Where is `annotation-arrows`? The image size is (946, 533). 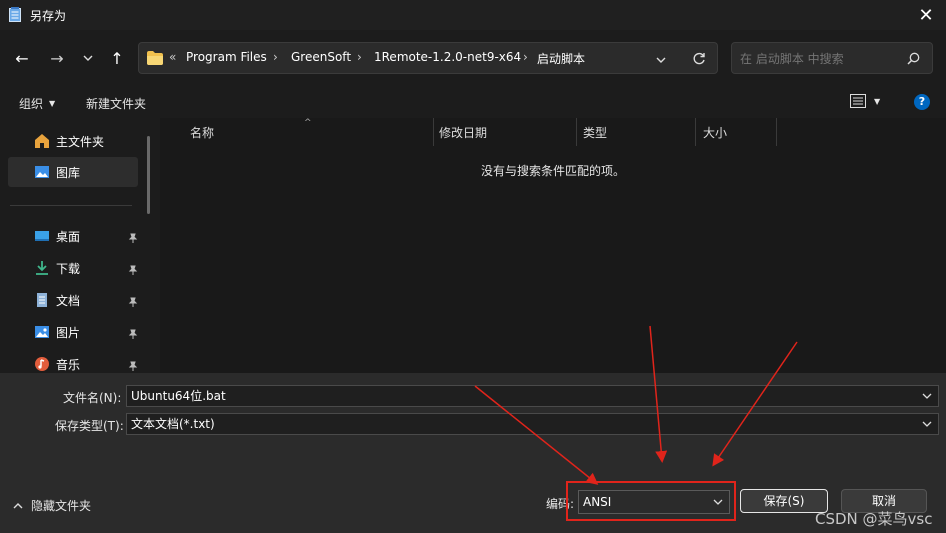
annotation-arrows is located at coordinates (636, 405).